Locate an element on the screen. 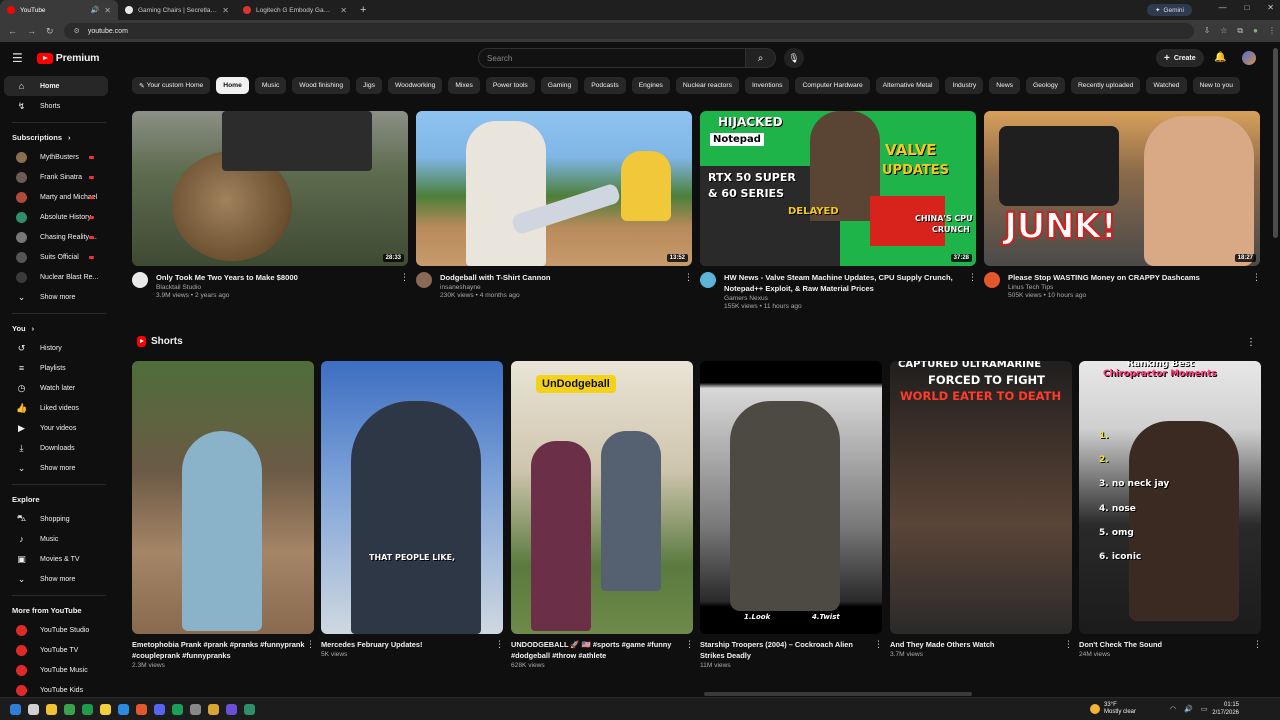 The width and height of the screenshot is (1280, 720). profile-icon: ● is located at coordinates (1255, 31).